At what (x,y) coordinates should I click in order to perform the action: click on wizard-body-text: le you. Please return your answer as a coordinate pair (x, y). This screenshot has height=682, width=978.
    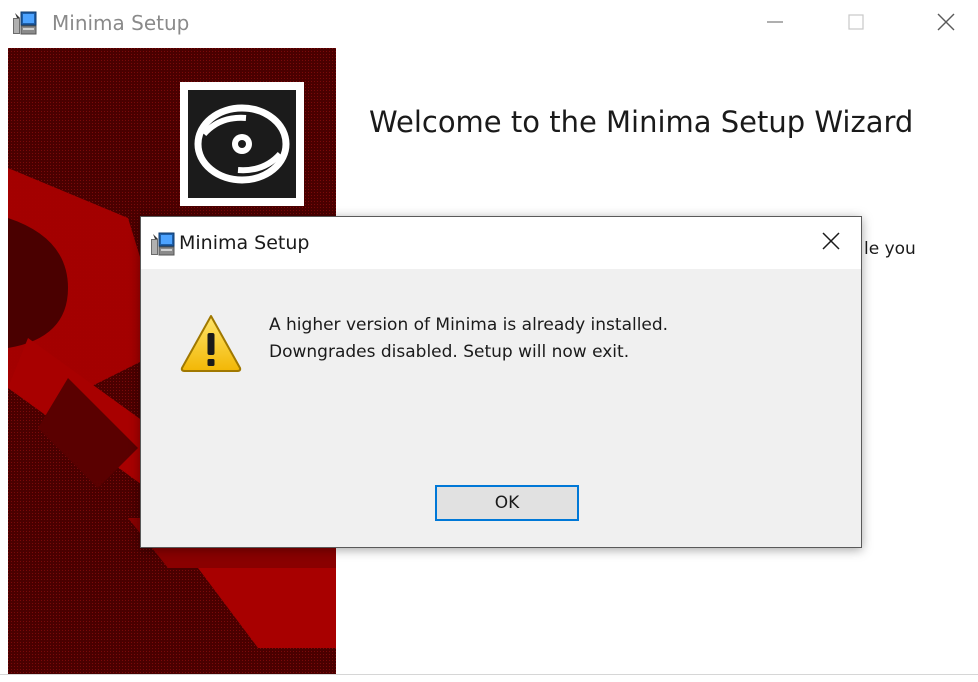
    Looking at the image, I should click on (890, 249).